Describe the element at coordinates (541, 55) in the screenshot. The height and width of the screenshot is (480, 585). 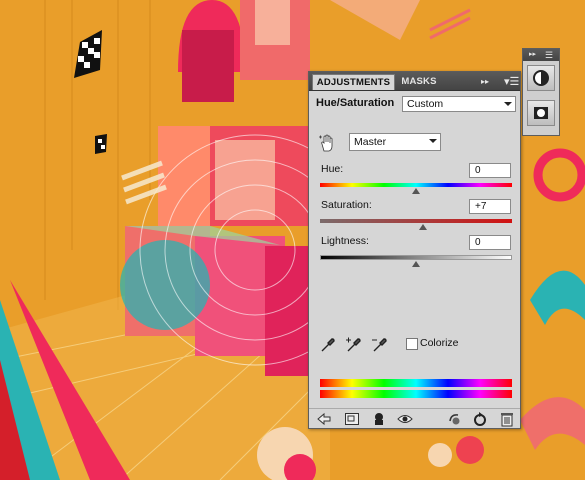
I see `dock-header: ▸▸ ☰` at that location.